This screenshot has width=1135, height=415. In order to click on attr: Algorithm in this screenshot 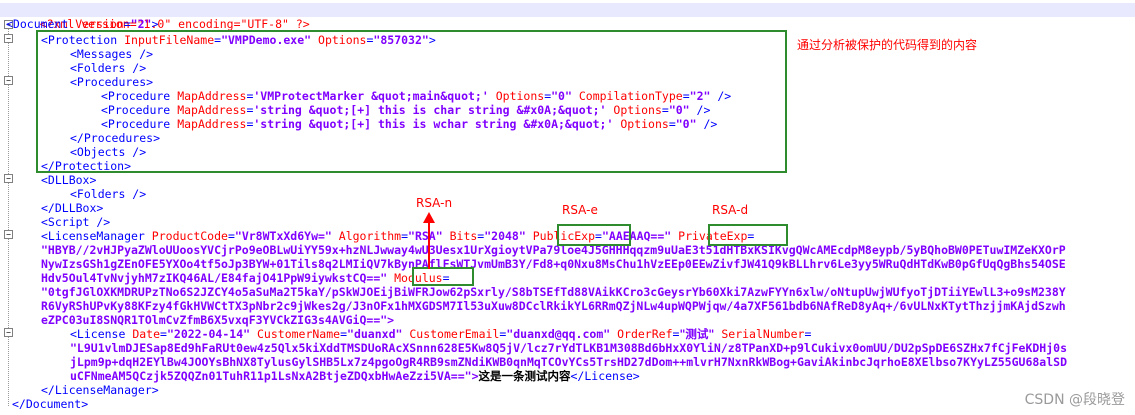, I will do `click(370, 236)`.